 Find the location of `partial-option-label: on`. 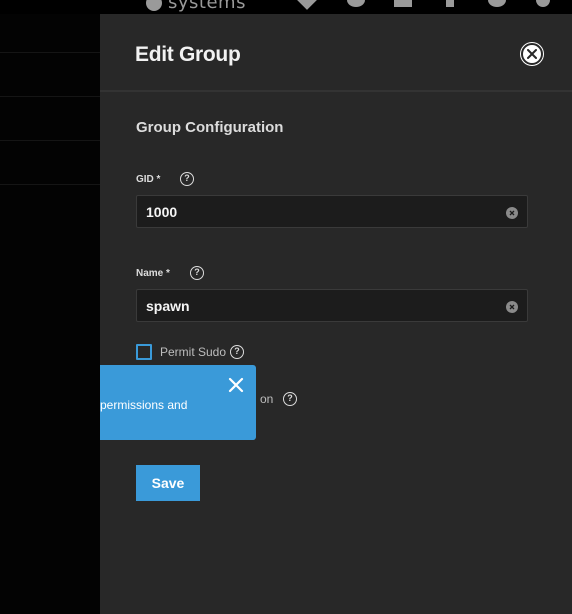

partial-option-label: on is located at coordinates (266, 399).